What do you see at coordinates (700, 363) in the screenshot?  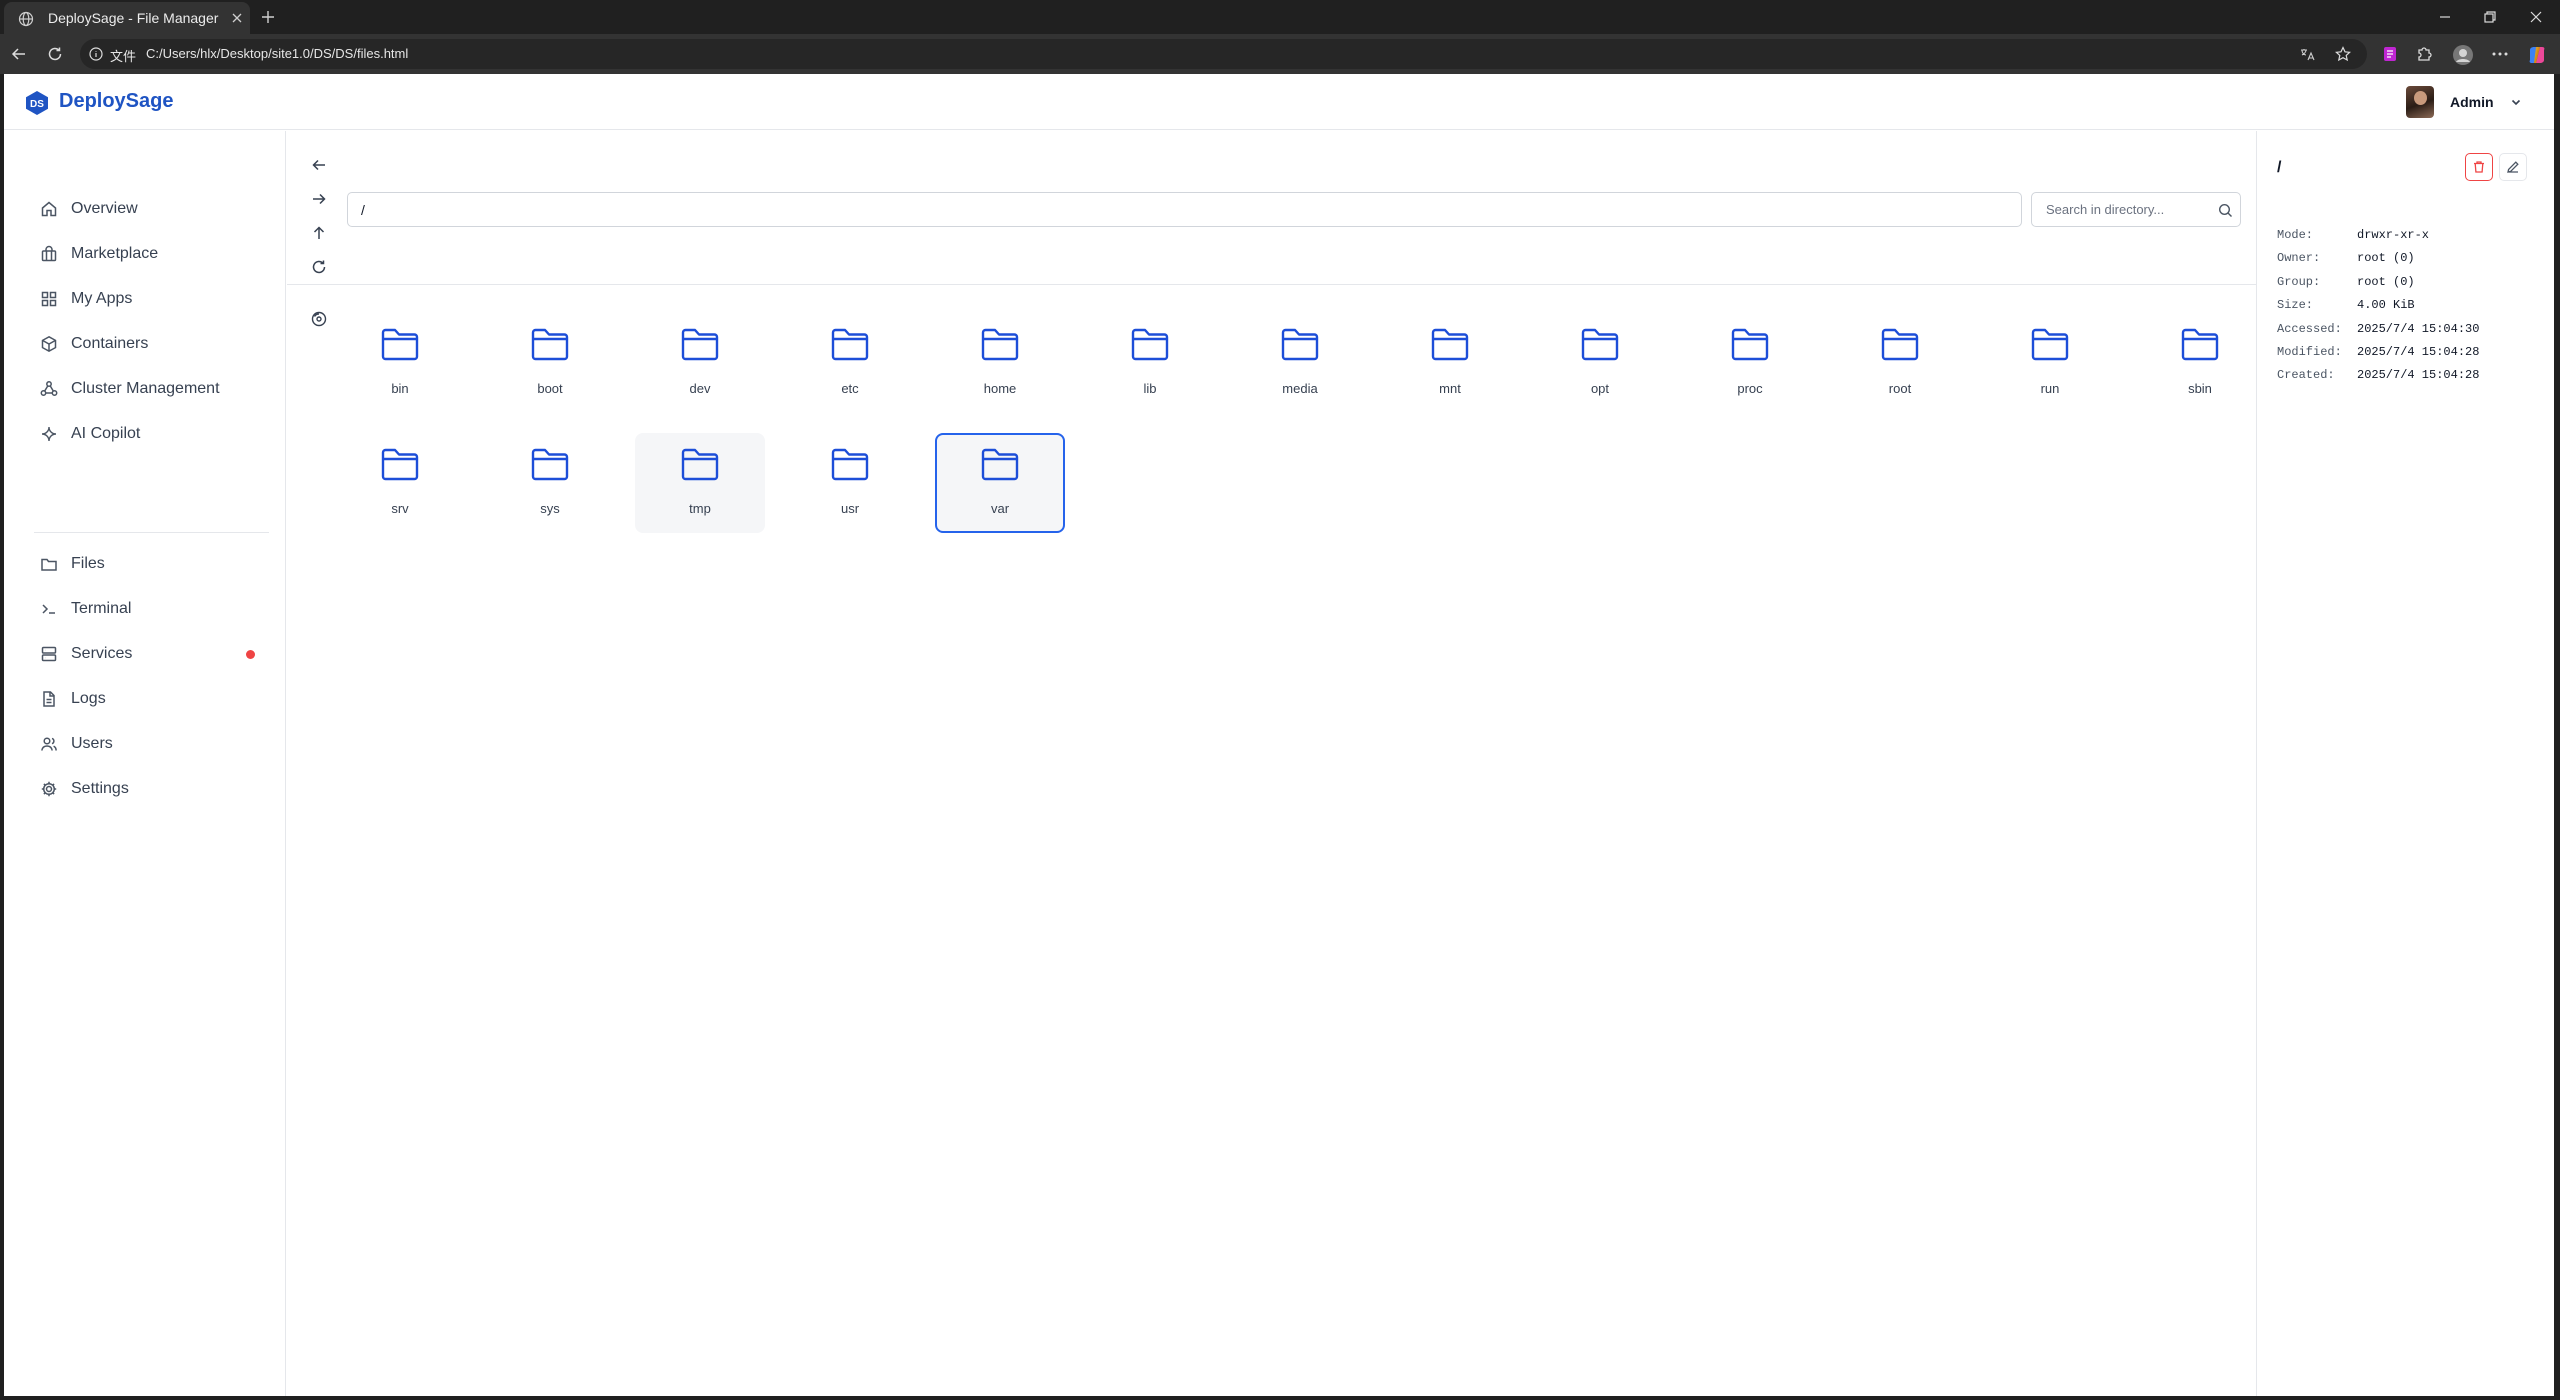 I see `folder-item-dev: dev` at bounding box center [700, 363].